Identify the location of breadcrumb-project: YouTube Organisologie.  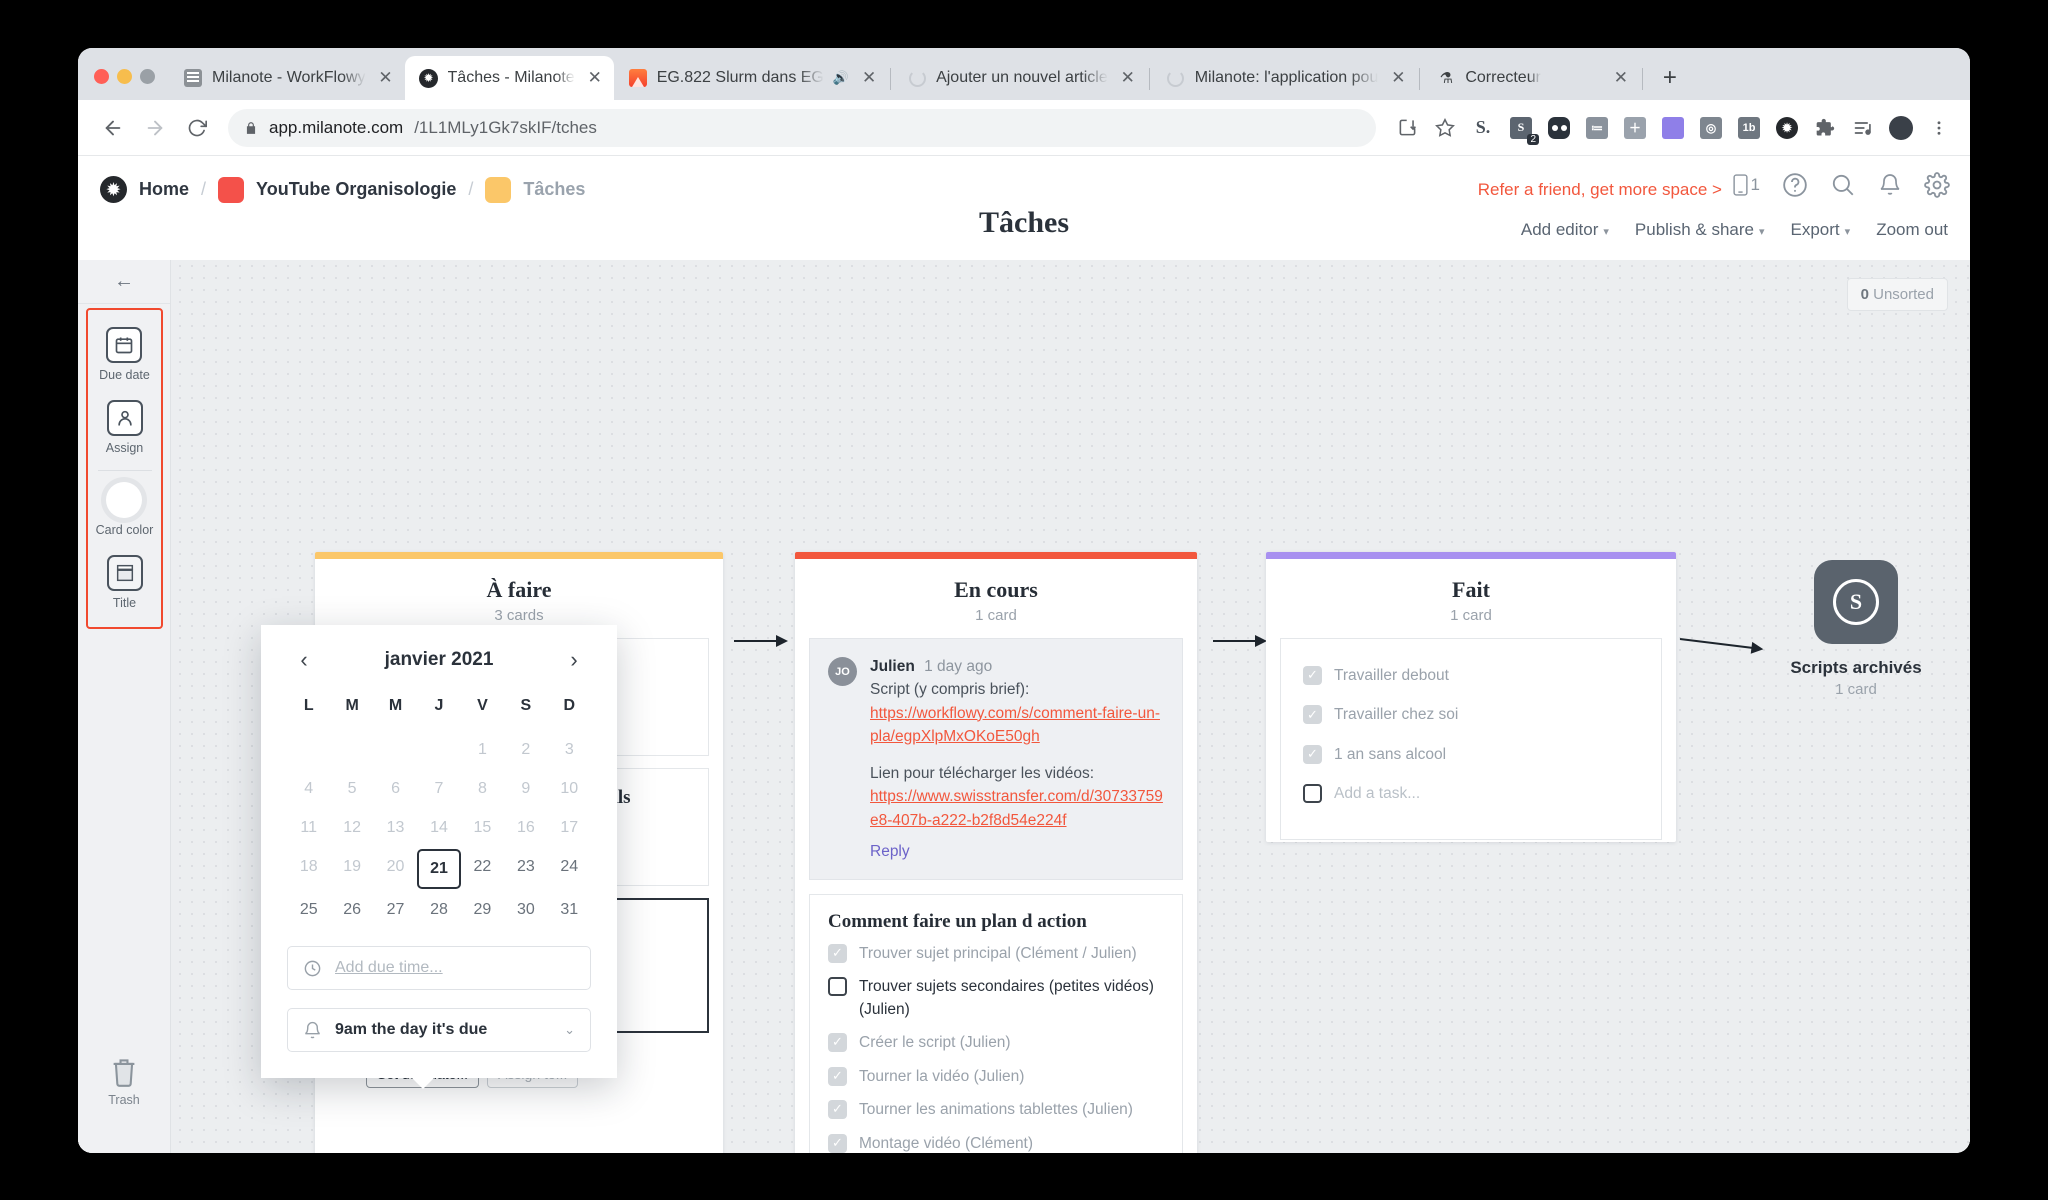
(356, 189).